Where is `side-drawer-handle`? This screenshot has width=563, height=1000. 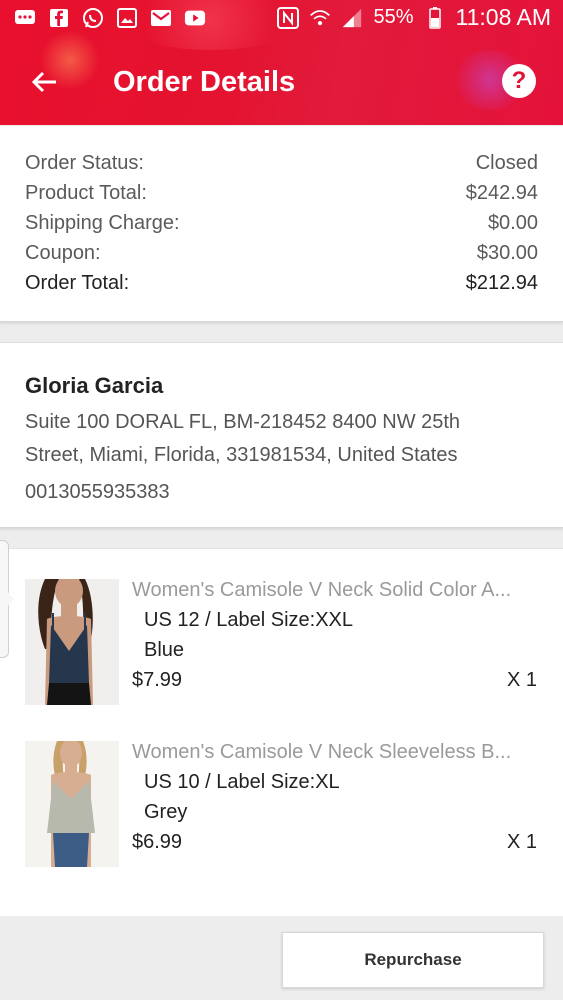 side-drawer-handle is located at coordinates (7, 599).